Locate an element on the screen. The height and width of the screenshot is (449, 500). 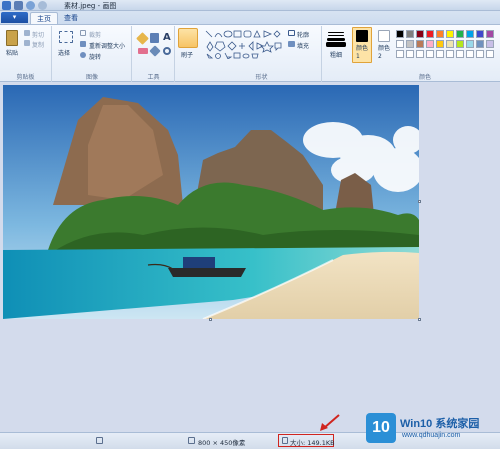
tab-home: 主页 is located at coordinates (44, 18).